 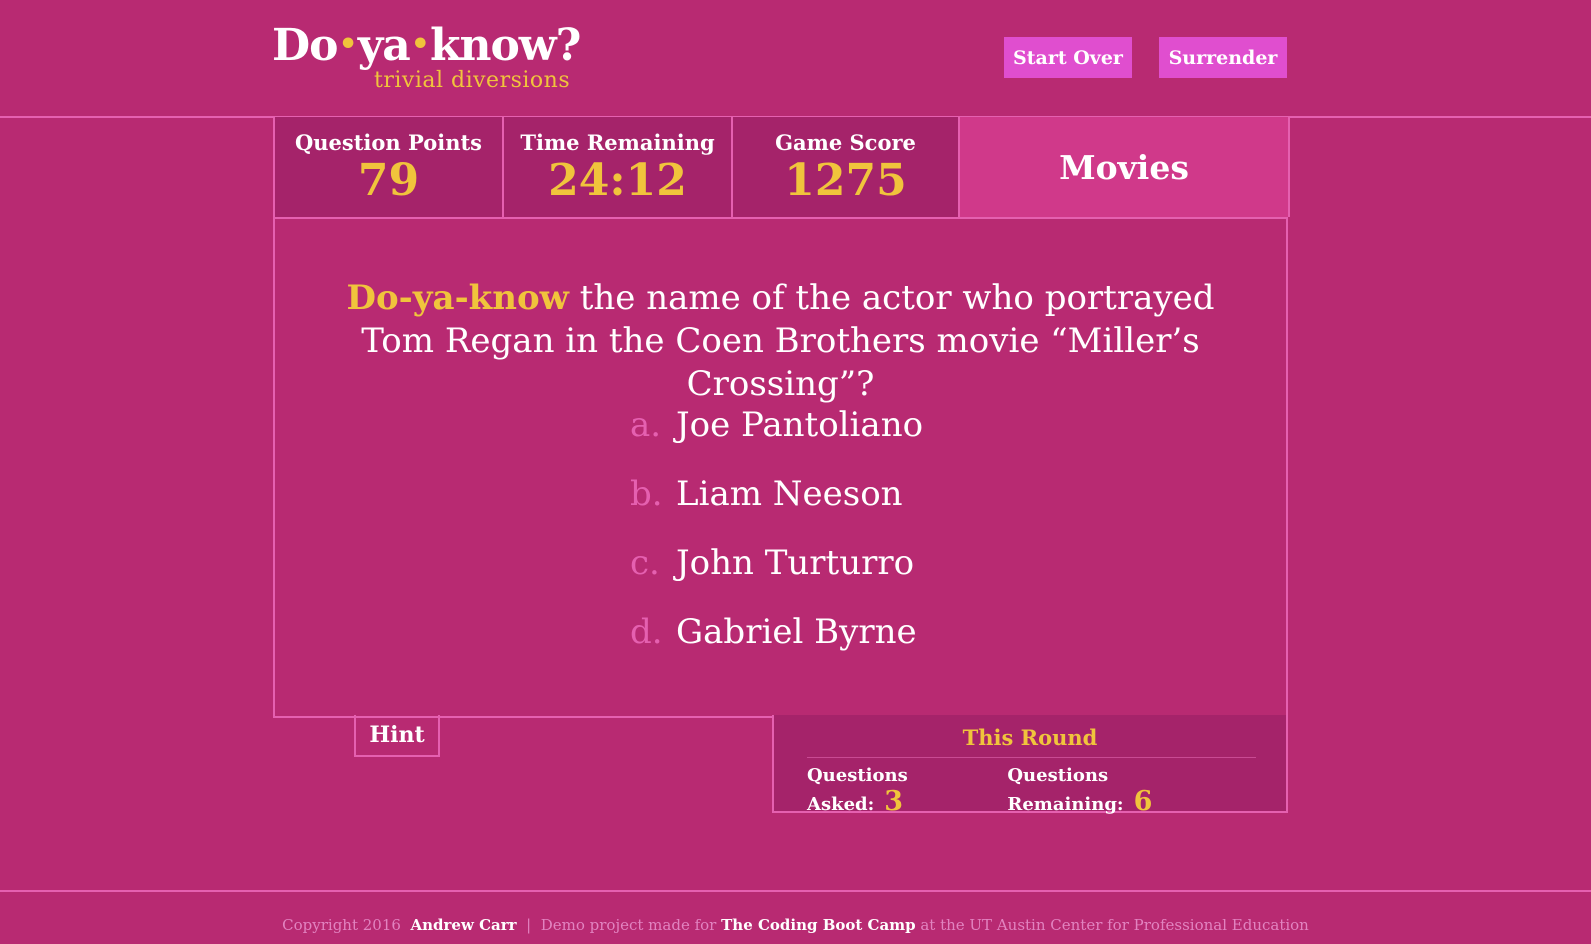 What do you see at coordinates (894, 801) in the screenshot?
I see `questions-asked-value: 3` at bounding box center [894, 801].